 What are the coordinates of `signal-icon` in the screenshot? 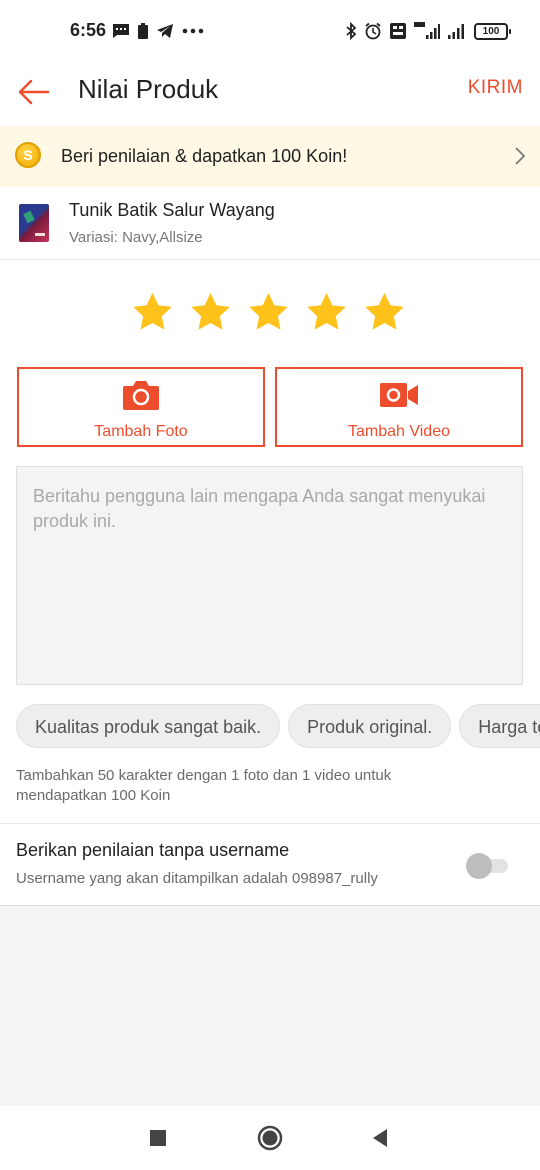 It's located at (456, 31).